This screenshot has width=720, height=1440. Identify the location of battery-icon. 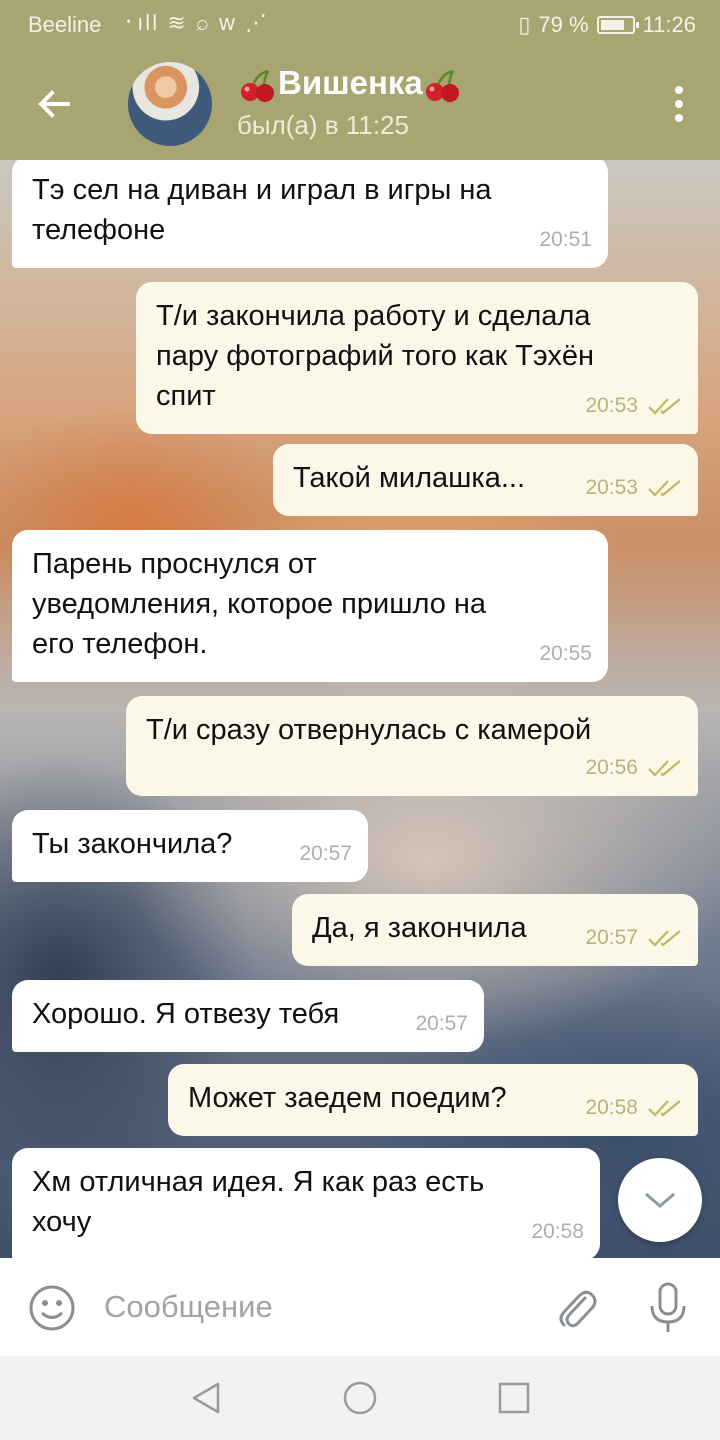
(617, 25).